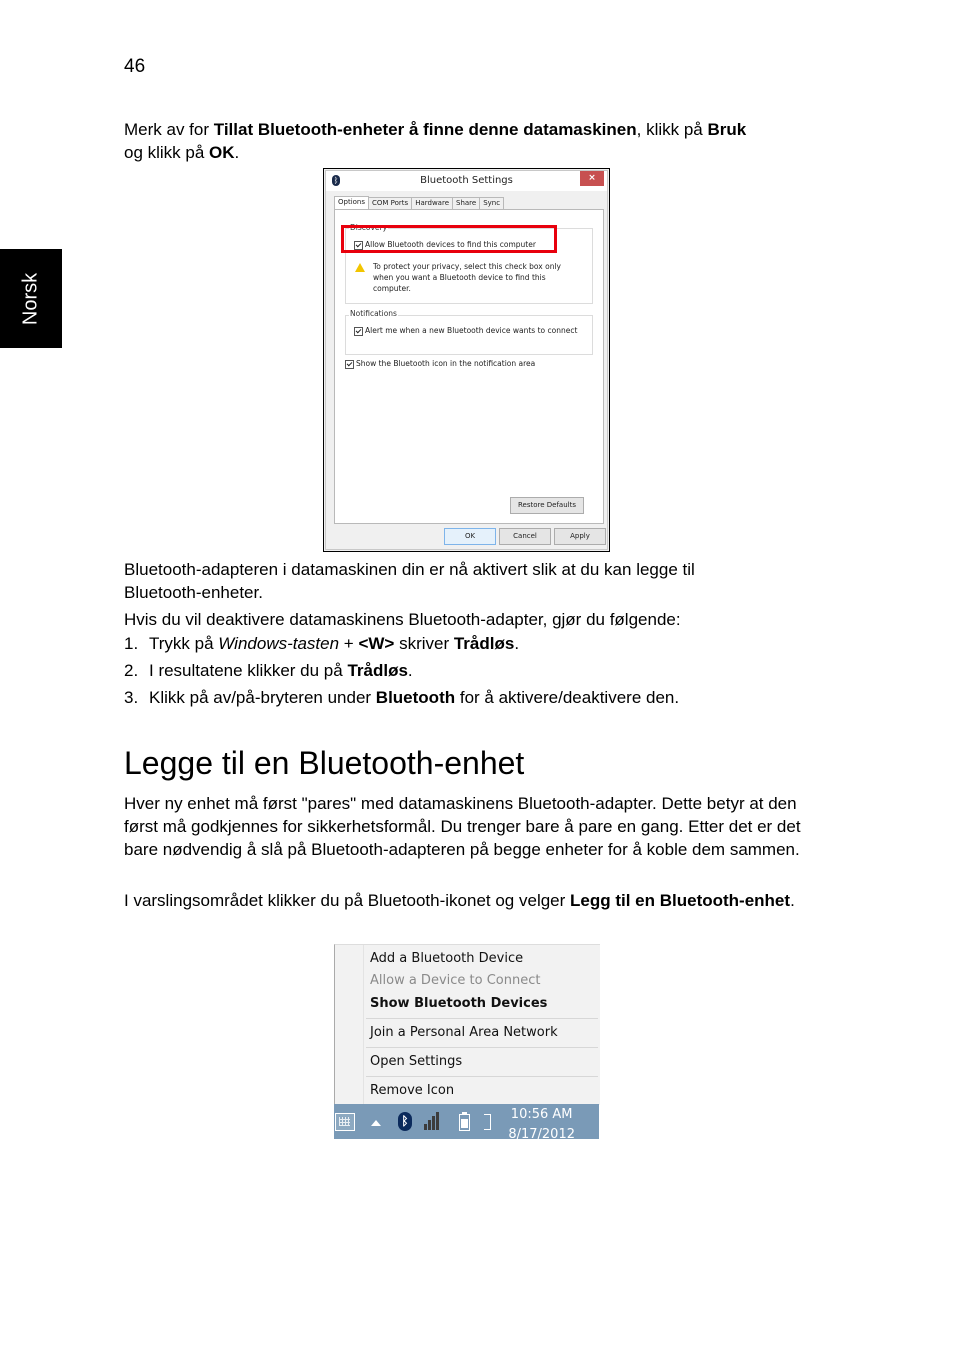 Image resolution: width=954 pixels, height=1369 pixels. I want to click on page-number: 46, so click(135, 66).